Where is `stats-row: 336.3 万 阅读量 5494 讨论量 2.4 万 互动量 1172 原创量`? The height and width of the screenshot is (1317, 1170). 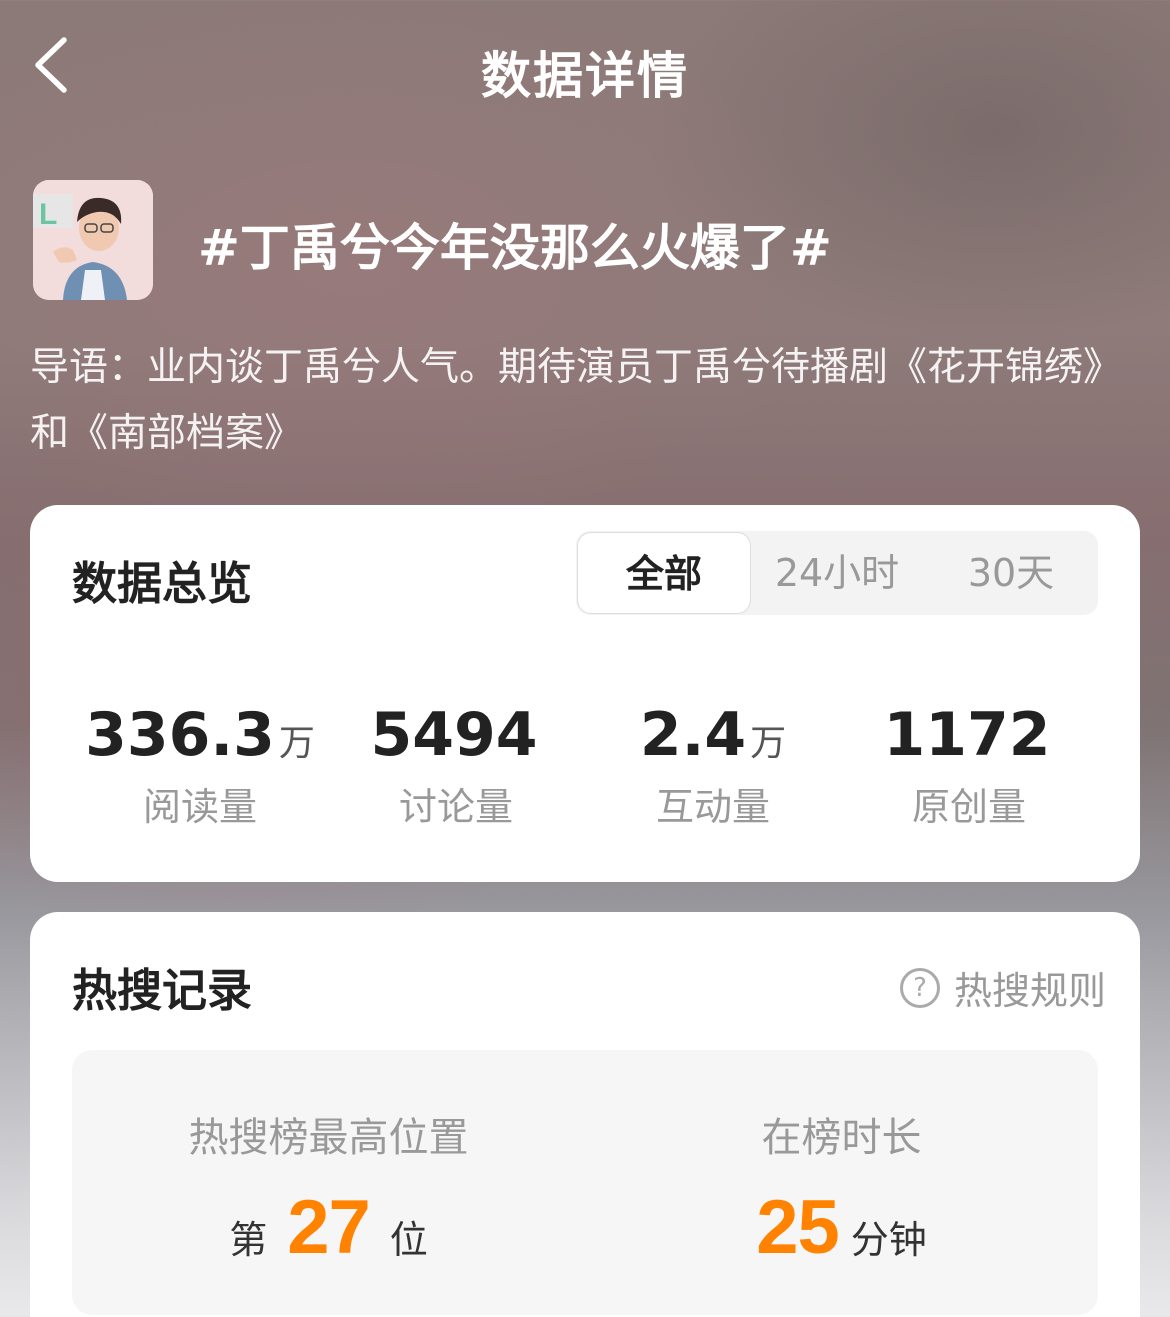 stats-row: 336.3 万 阅读量 5494 讨论量 2.4 万 互动量 1172 原创量 is located at coordinates (585, 765).